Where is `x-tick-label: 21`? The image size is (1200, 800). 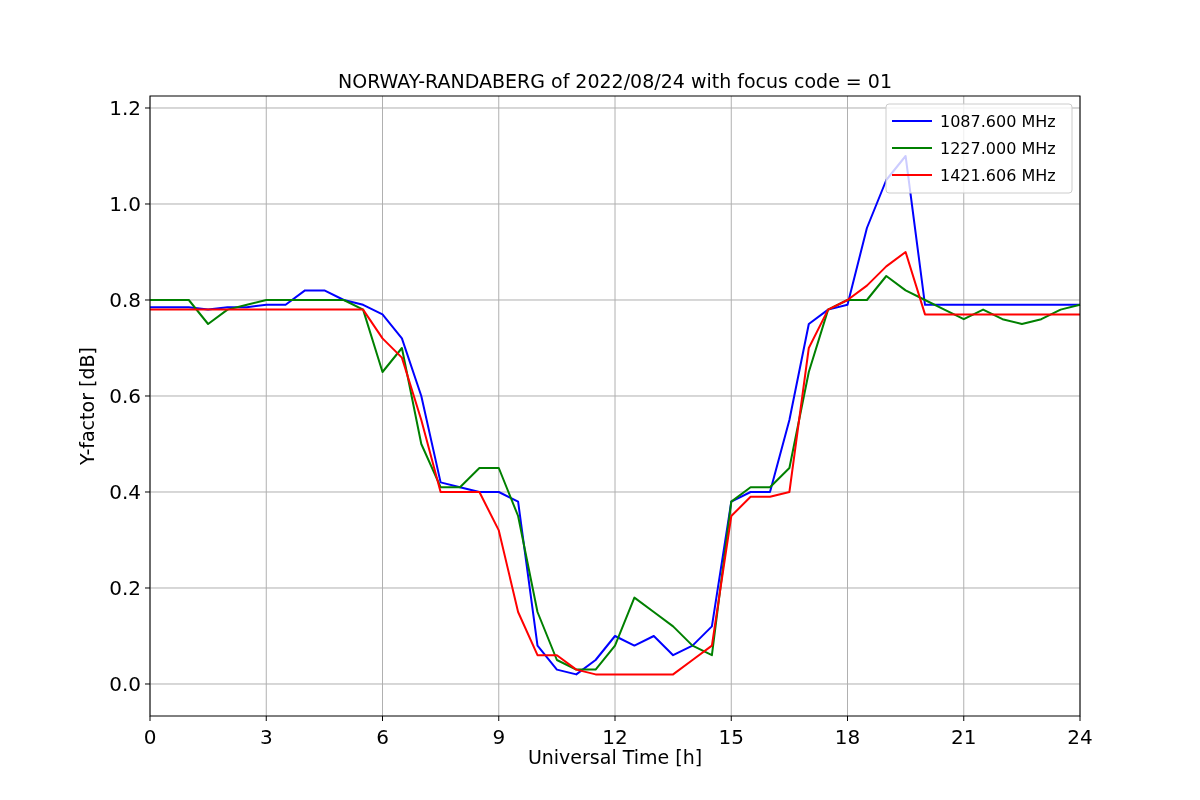 x-tick-label: 21 is located at coordinates (964, 737).